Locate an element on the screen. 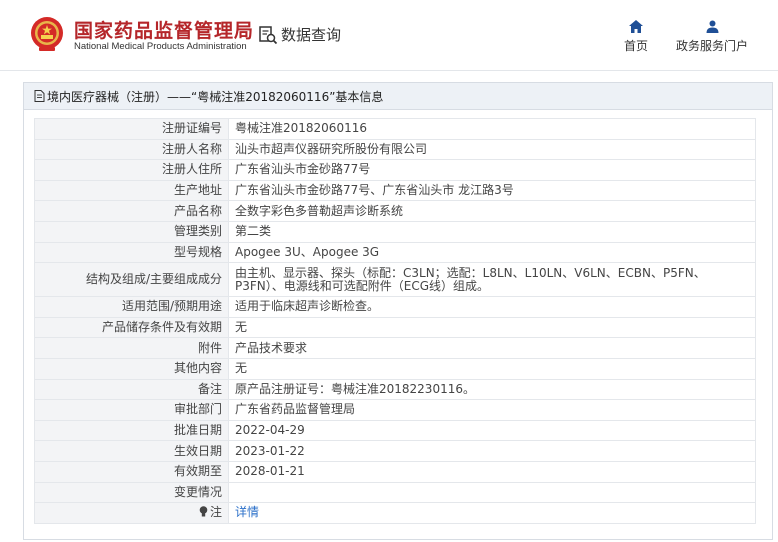  search-document-icon is located at coordinates (268, 34).